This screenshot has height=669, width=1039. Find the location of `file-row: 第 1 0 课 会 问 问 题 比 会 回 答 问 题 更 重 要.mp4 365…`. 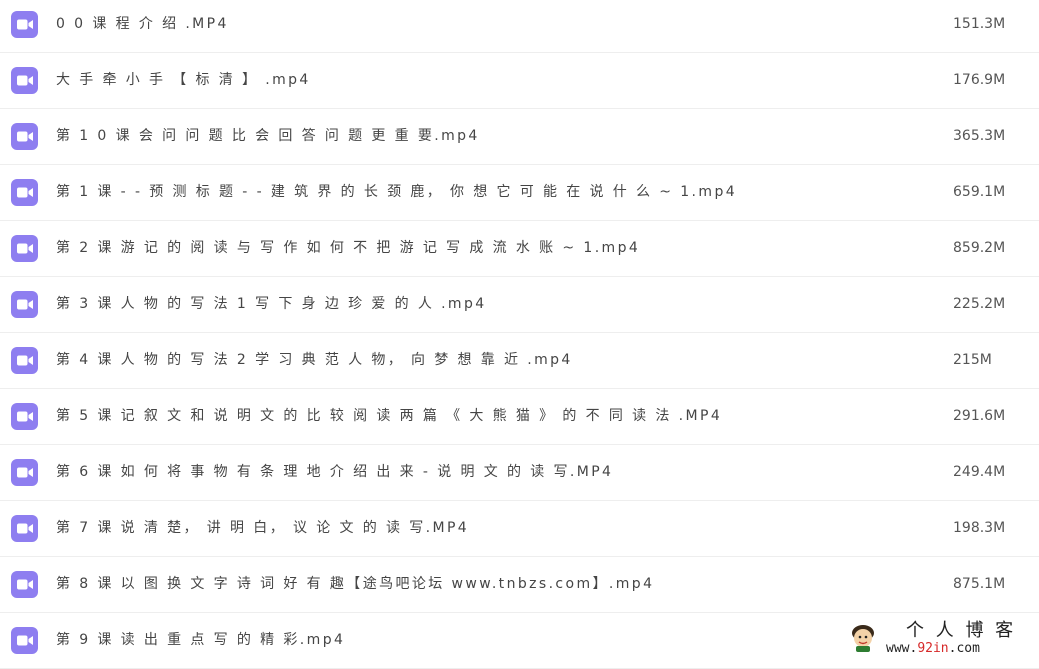

file-row: 第 1 0 课 会 问 问 题 比 会 回 答 问 题 更 重 要.mp4 365… is located at coordinates (519, 137).